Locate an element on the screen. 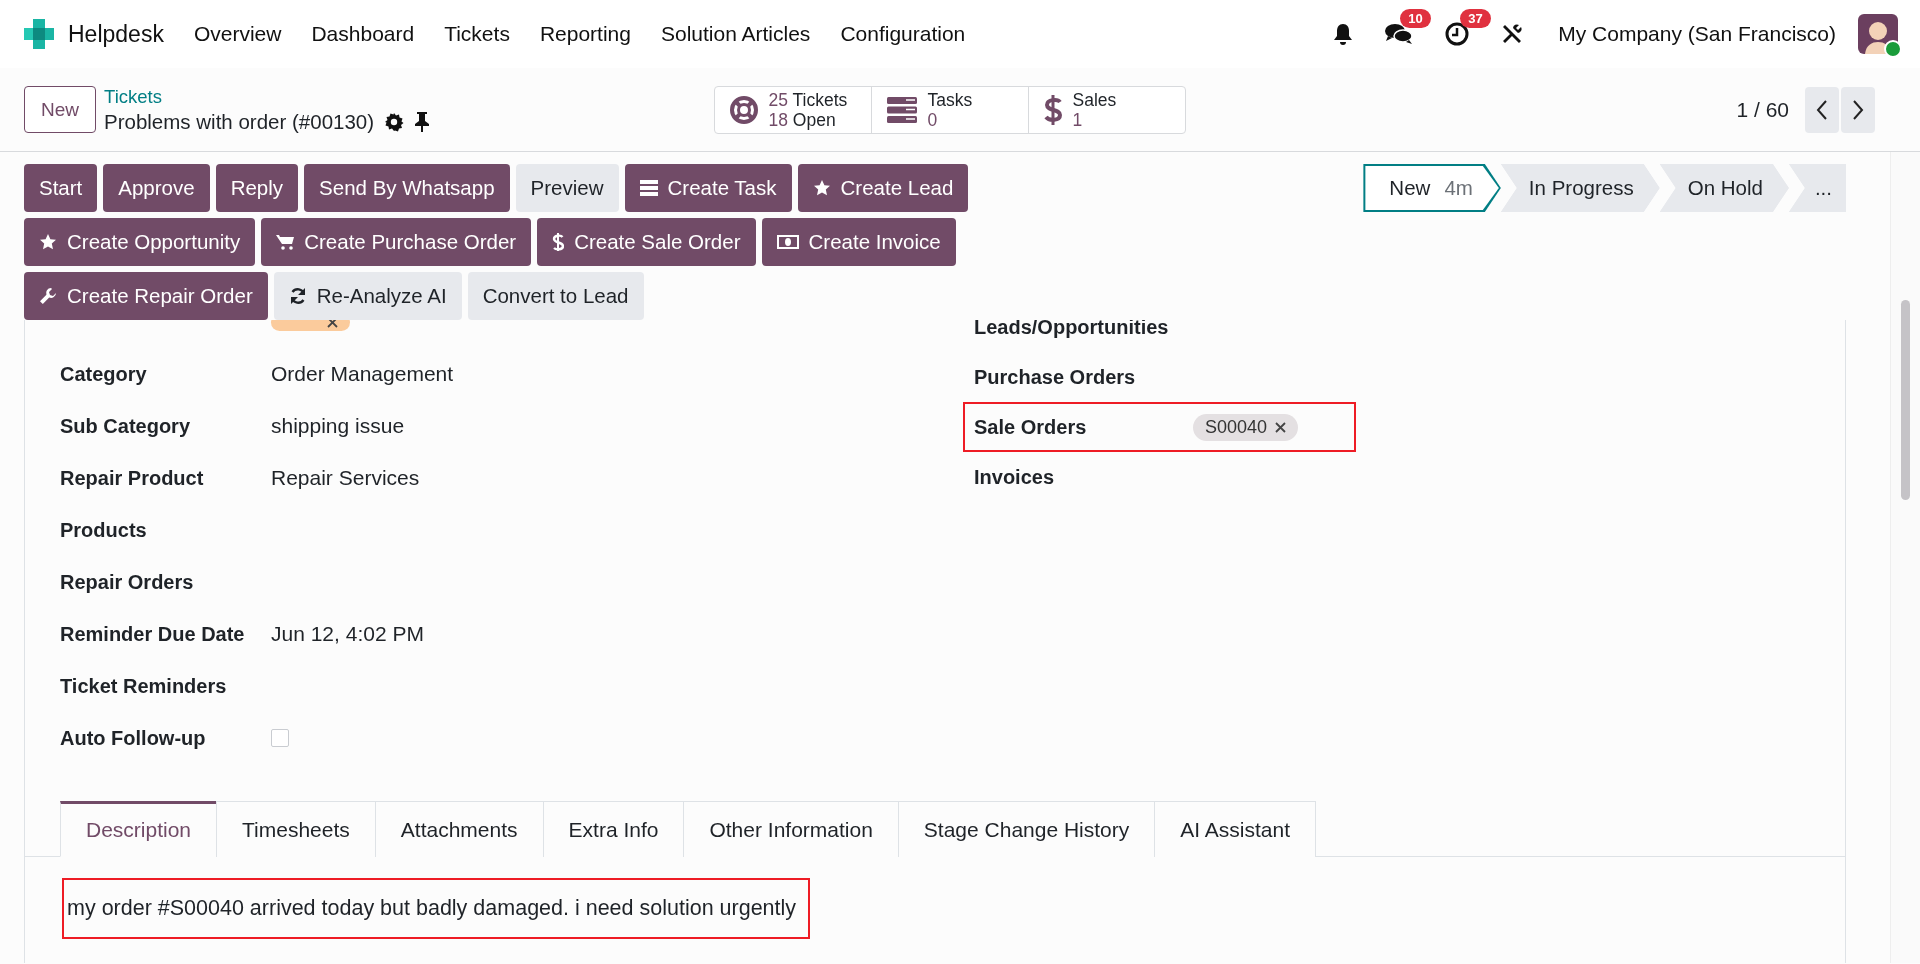 The image size is (1920, 964). record-title: Problems with order (#00130) is located at coordinates (239, 121).